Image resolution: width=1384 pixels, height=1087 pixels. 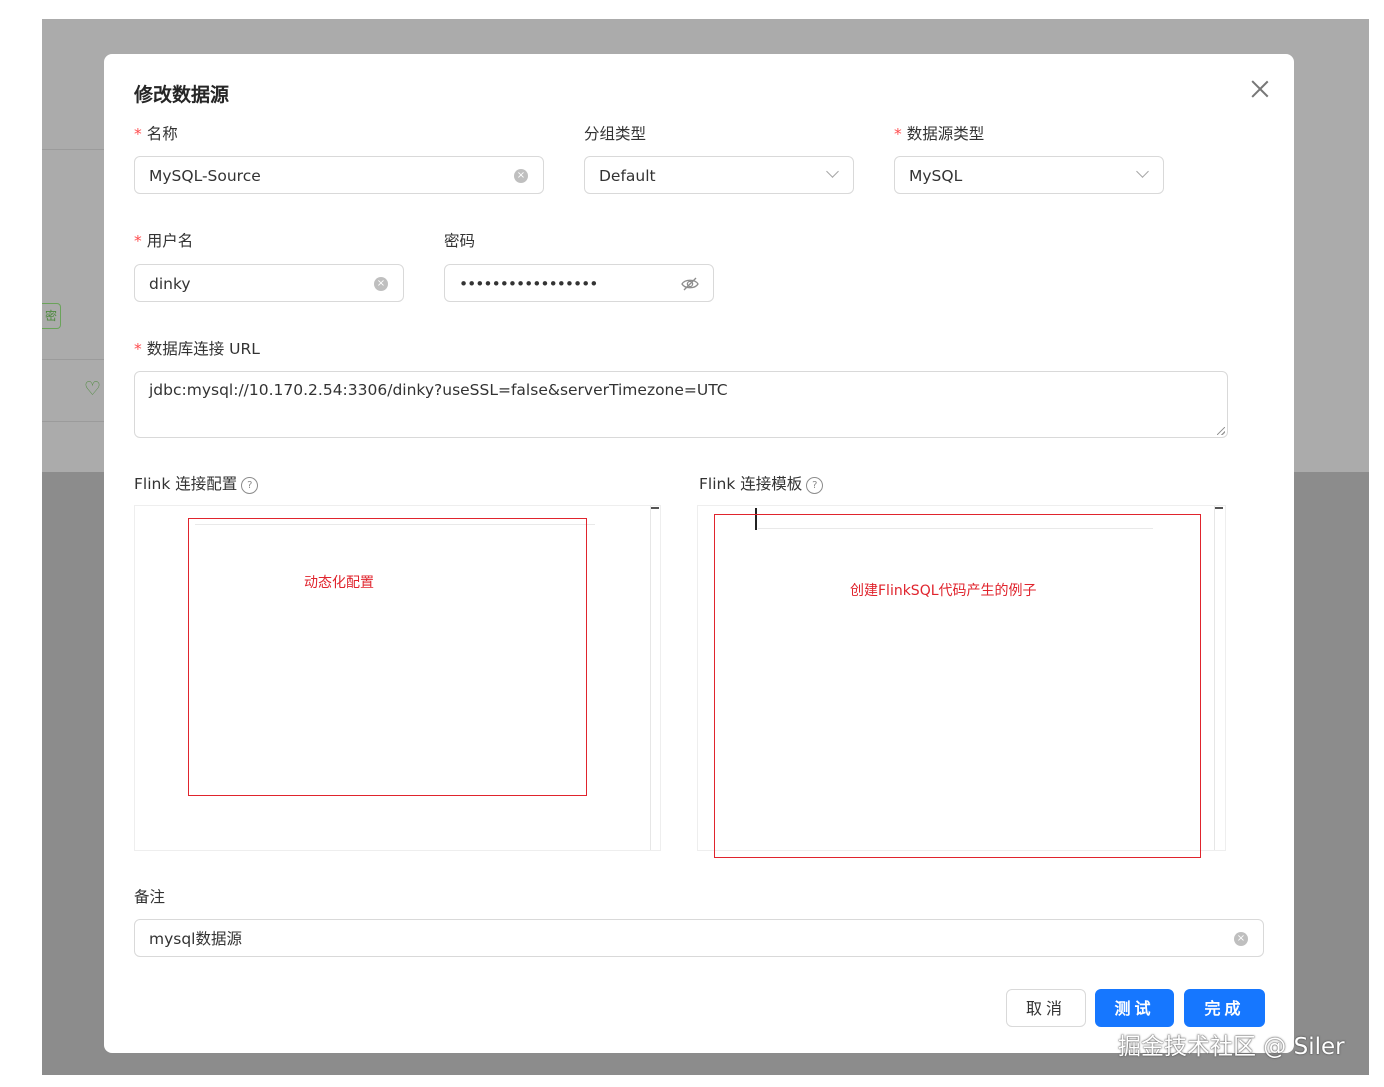 I want to click on password-label: 密码, so click(x=460, y=241).